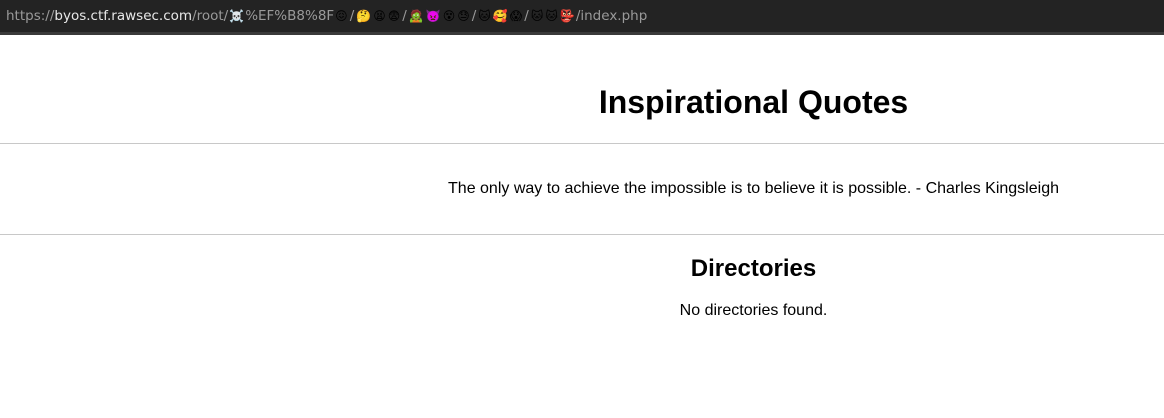  What do you see at coordinates (237, 16) in the screenshot?
I see `skull-crossbones-icon: ☠️` at bounding box center [237, 16].